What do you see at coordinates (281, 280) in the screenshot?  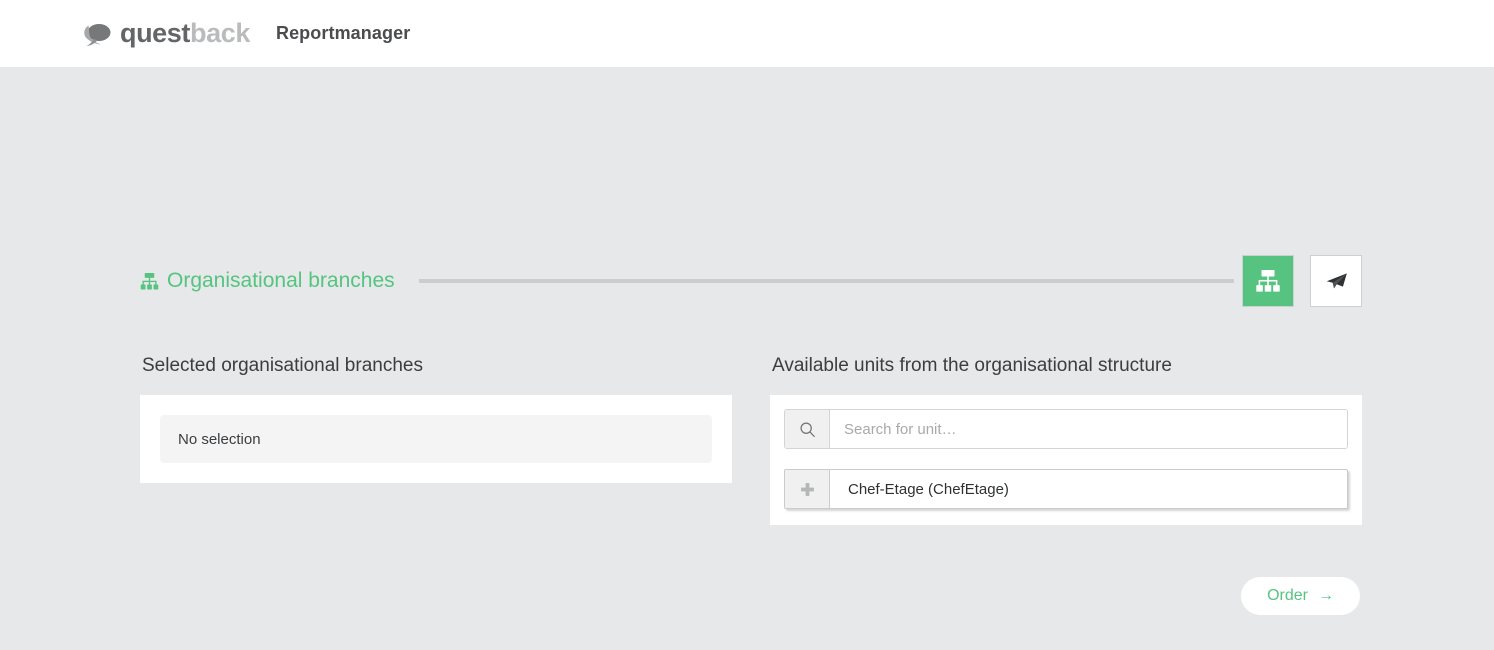 I see `current-step-label: Organisational branches` at bounding box center [281, 280].